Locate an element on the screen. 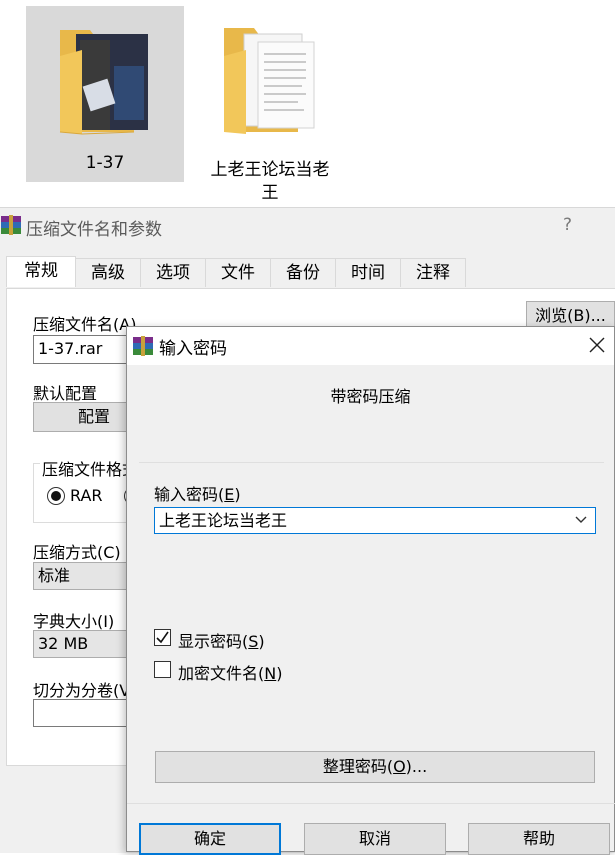 The height and width of the screenshot is (855, 615). archive-format-label: 压缩文件格式 is located at coordinates (90, 468).